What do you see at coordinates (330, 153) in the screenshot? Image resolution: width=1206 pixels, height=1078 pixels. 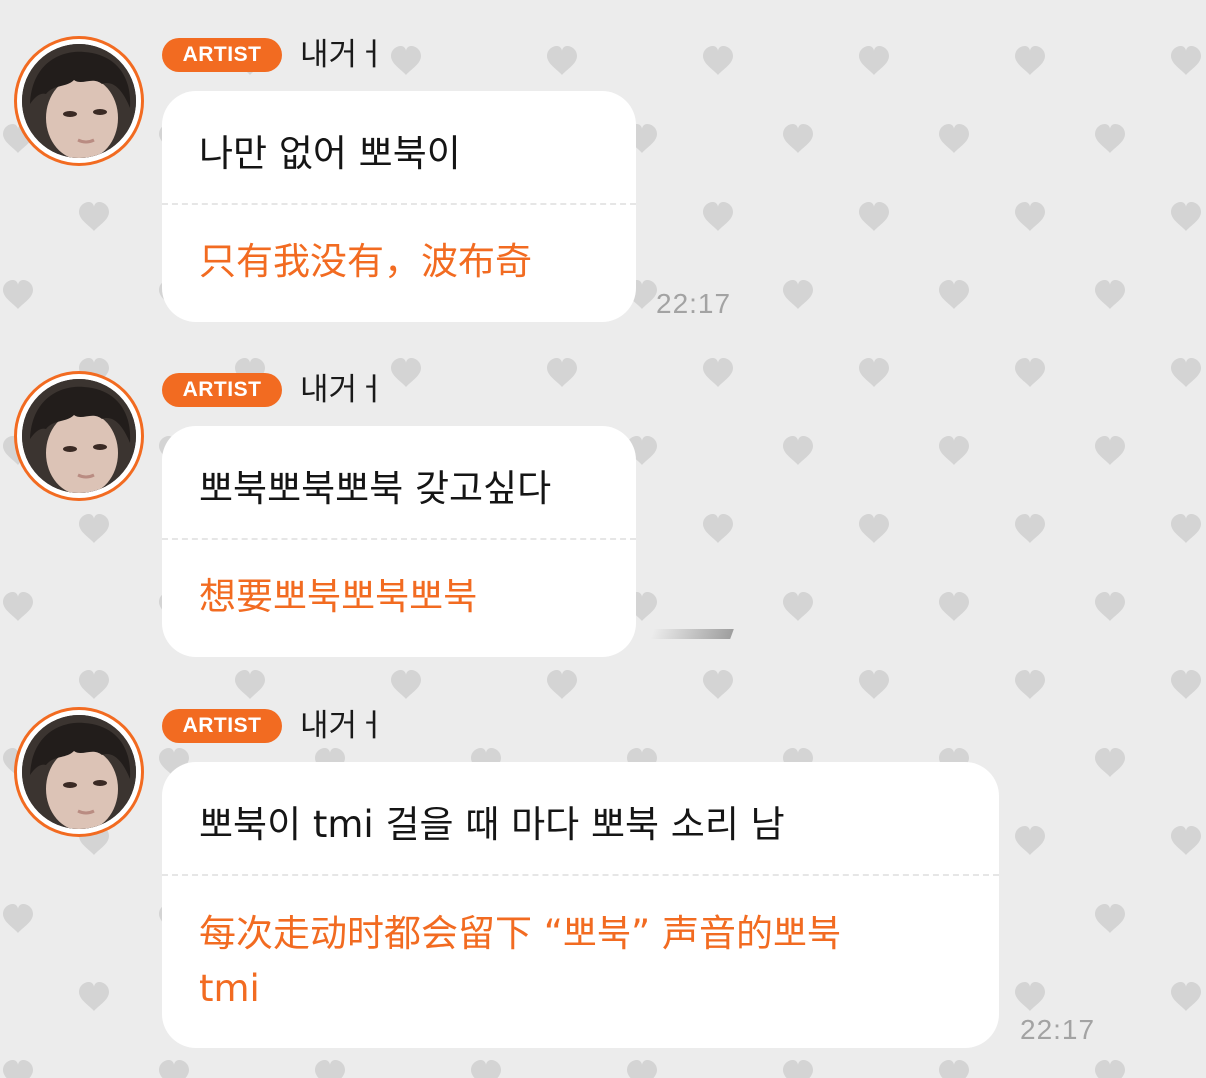 I see `original-text: 나만 없어 뽀북이` at bounding box center [330, 153].